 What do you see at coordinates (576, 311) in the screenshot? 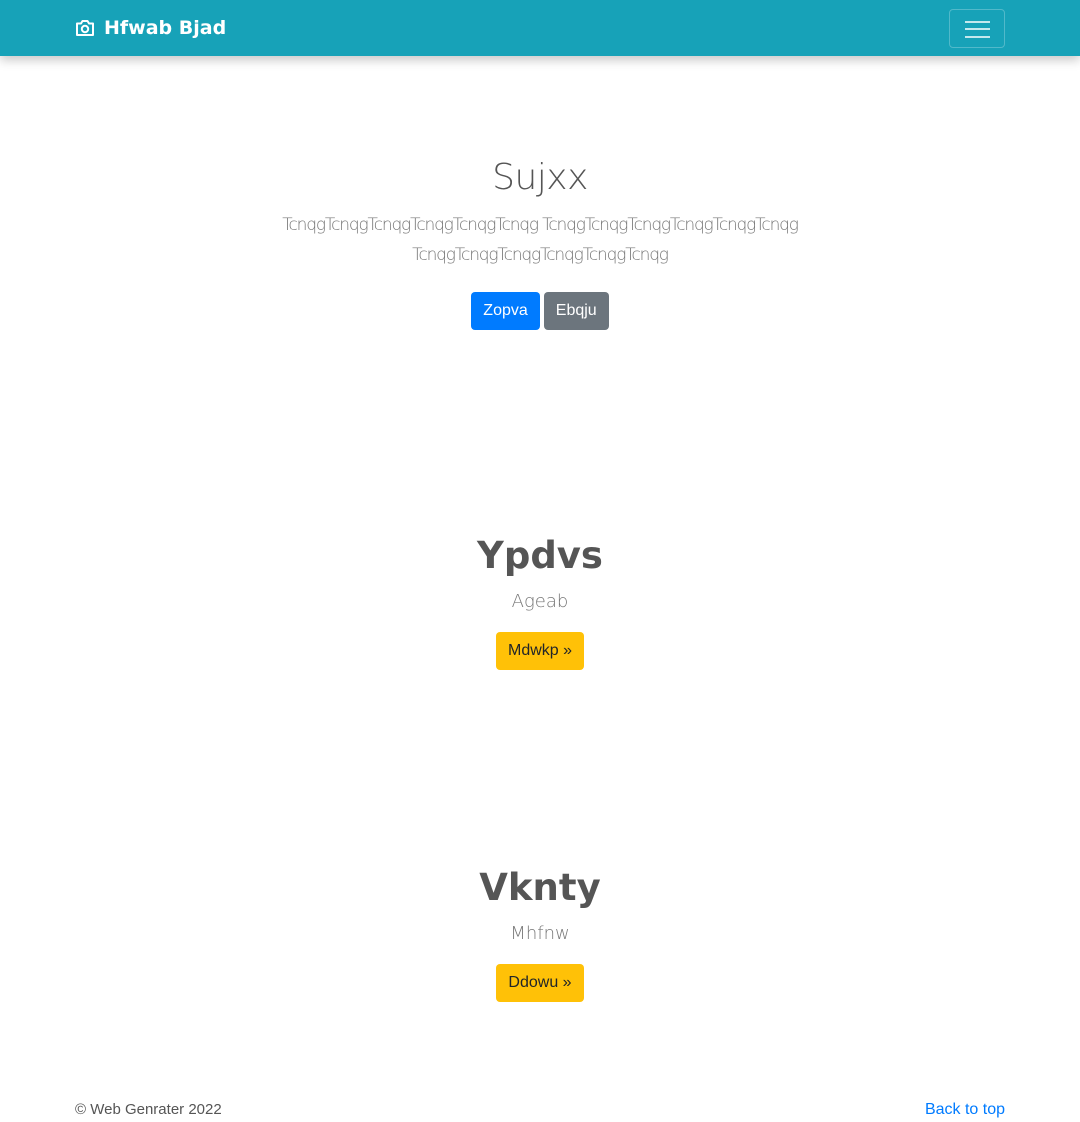
I see `ebqju-button: Ebqju` at bounding box center [576, 311].